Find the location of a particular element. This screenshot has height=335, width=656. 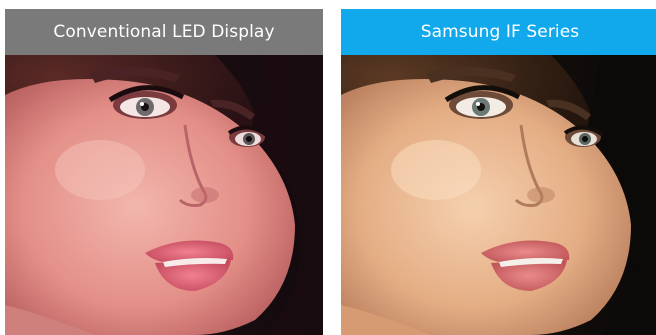

samsung-header: Samsung IF Series is located at coordinates (498, 32).